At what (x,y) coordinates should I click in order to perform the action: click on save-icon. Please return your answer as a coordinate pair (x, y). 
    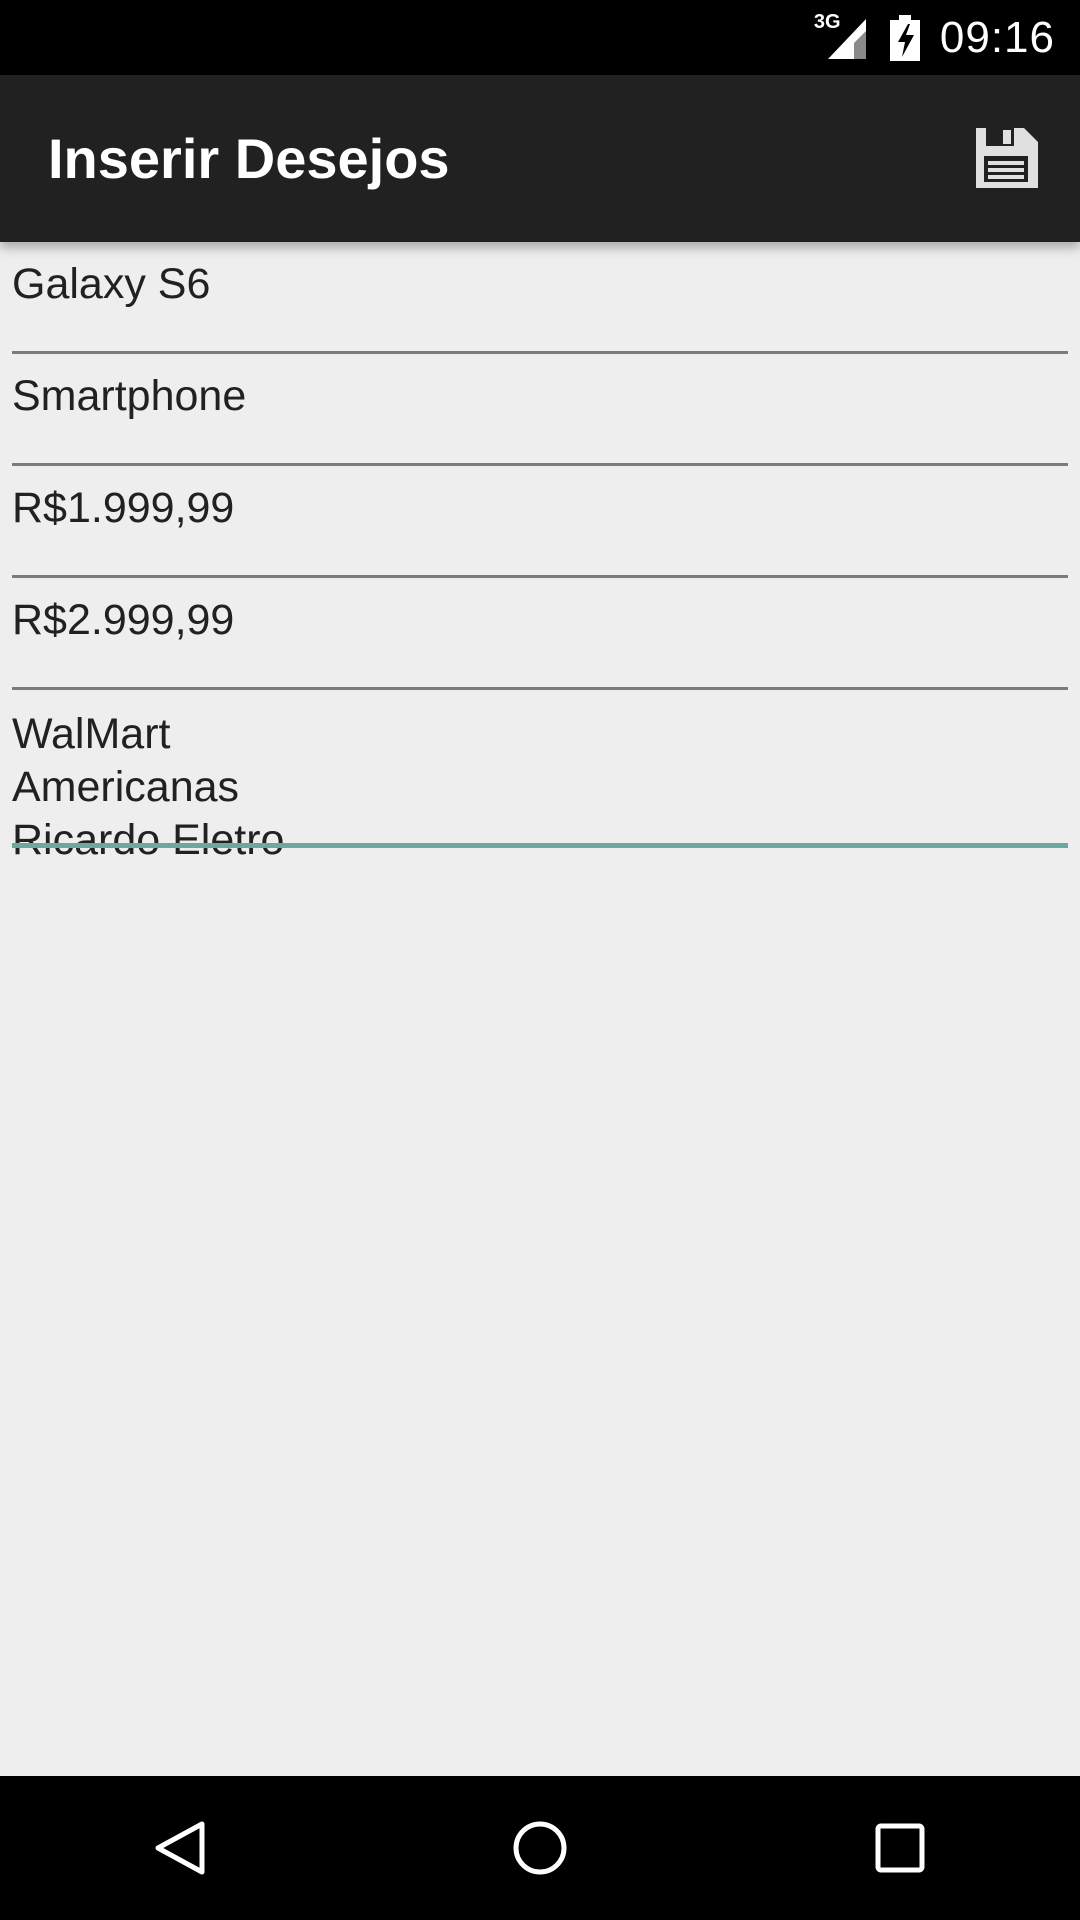
    Looking at the image, I should click on (1007, 158).